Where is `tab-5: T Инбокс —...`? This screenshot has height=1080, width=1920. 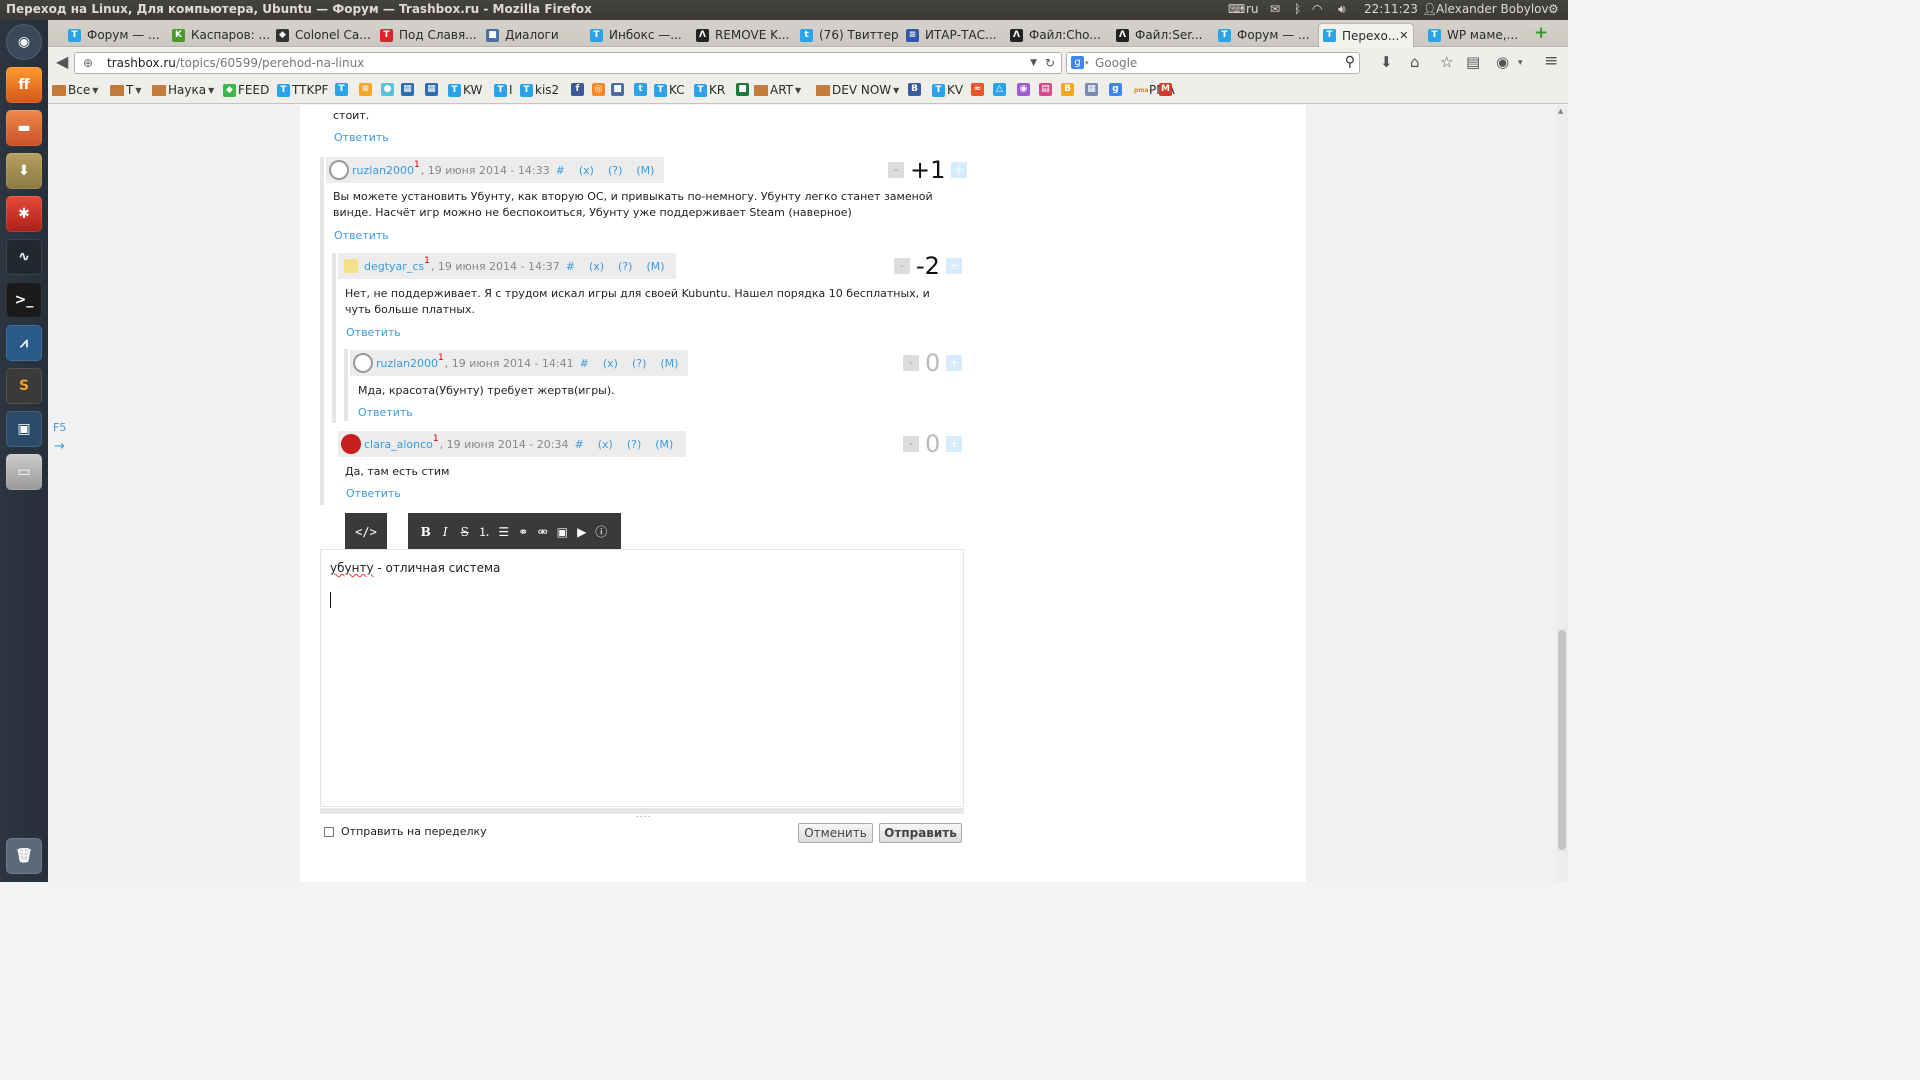 tab-5: T Инбокс —... is located at coordinates (645, 35).